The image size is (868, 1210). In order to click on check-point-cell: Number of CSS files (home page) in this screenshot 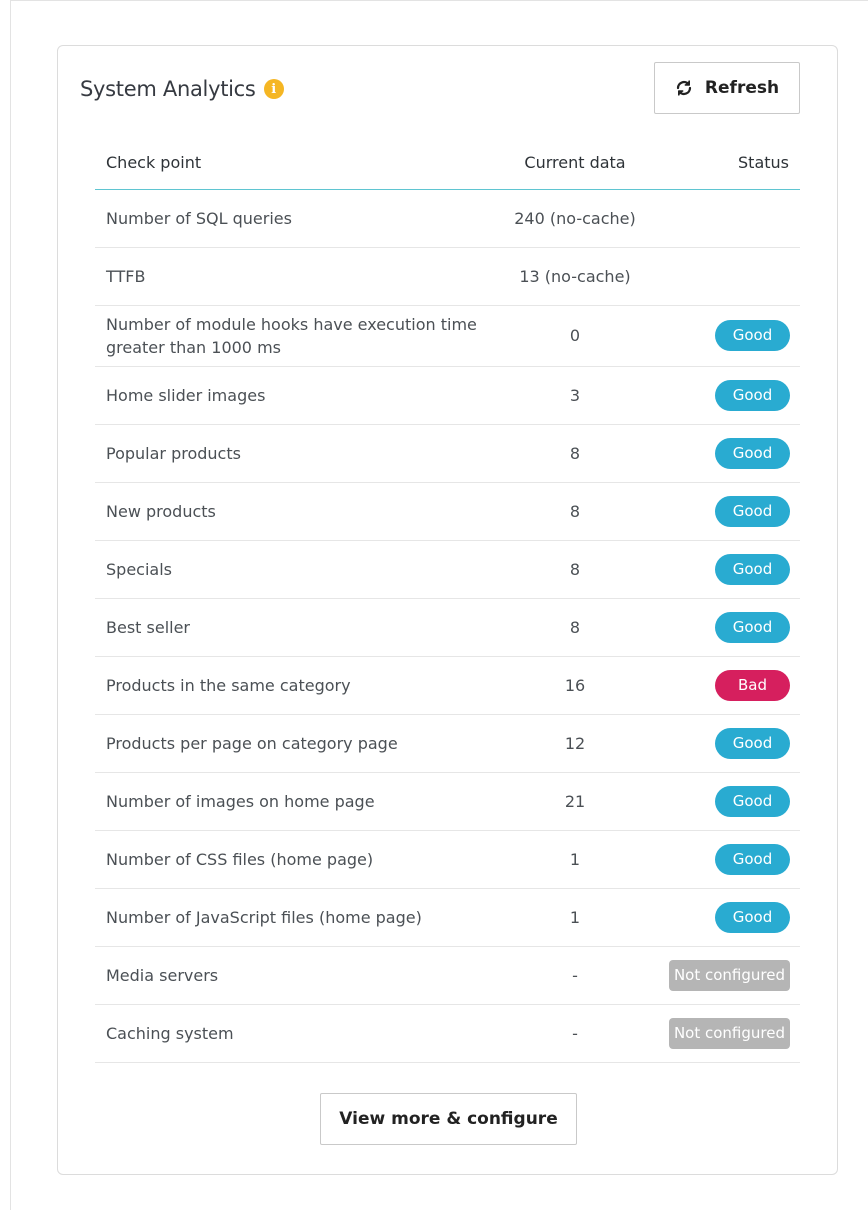, I will do `click(292, 859)`.